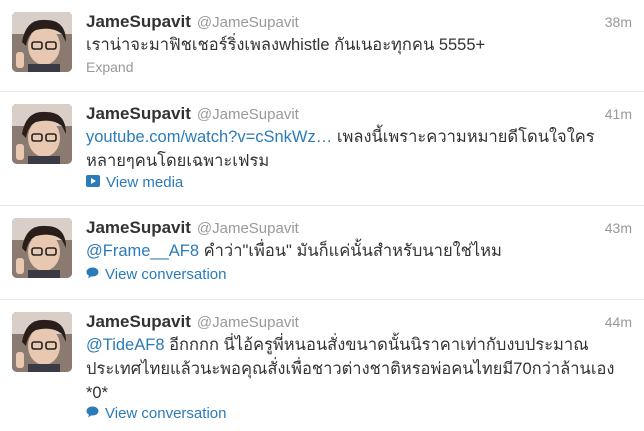 The width and height of the screenshot is (644, 431). What do you see at coordinates (359, 114) in the screenshot?
I see `tweet-header: JameSupavit @JameSupavit 41m` at bounding box center [359, 114].